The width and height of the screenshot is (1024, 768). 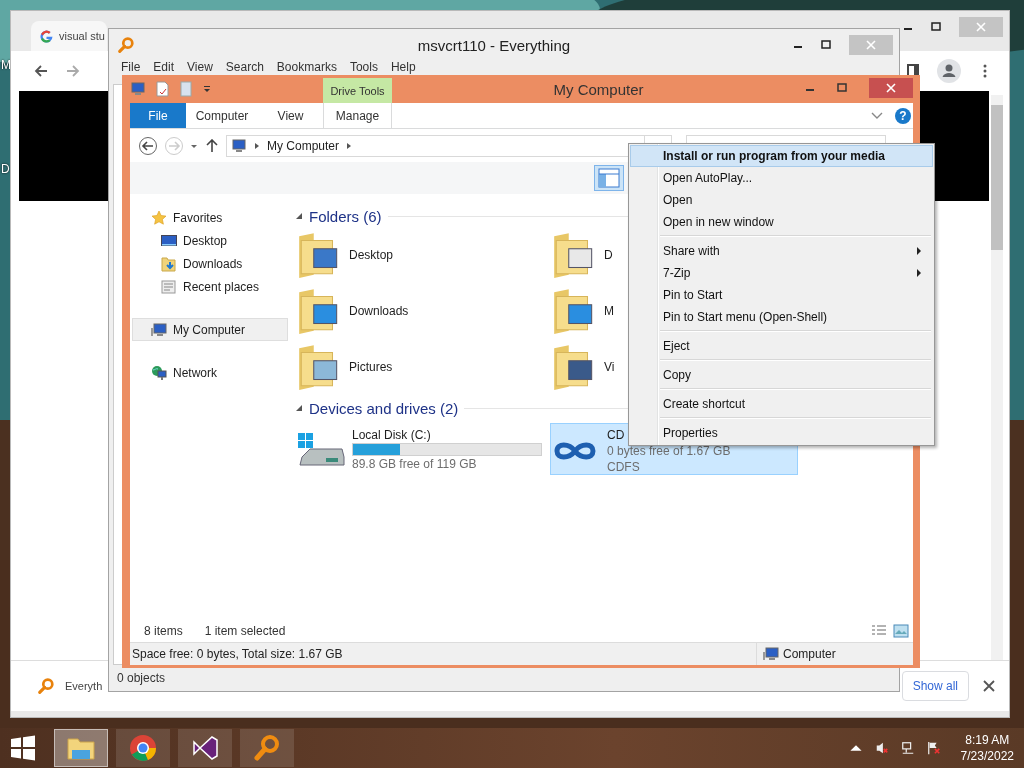 What do you see at coordinates (494, 45) in the screenshot?
I see `window-title: msvcrt110 - Everything` at bounding box center [494, 45].